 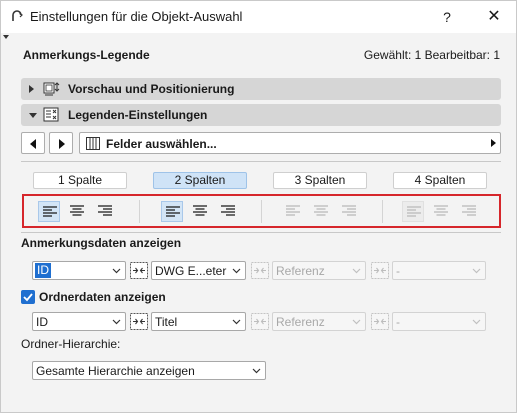 What do you see at coordinates (493, 143) in the screenshot?
I see `dropdown-arrow-icon` at bounding box center [493, 143].